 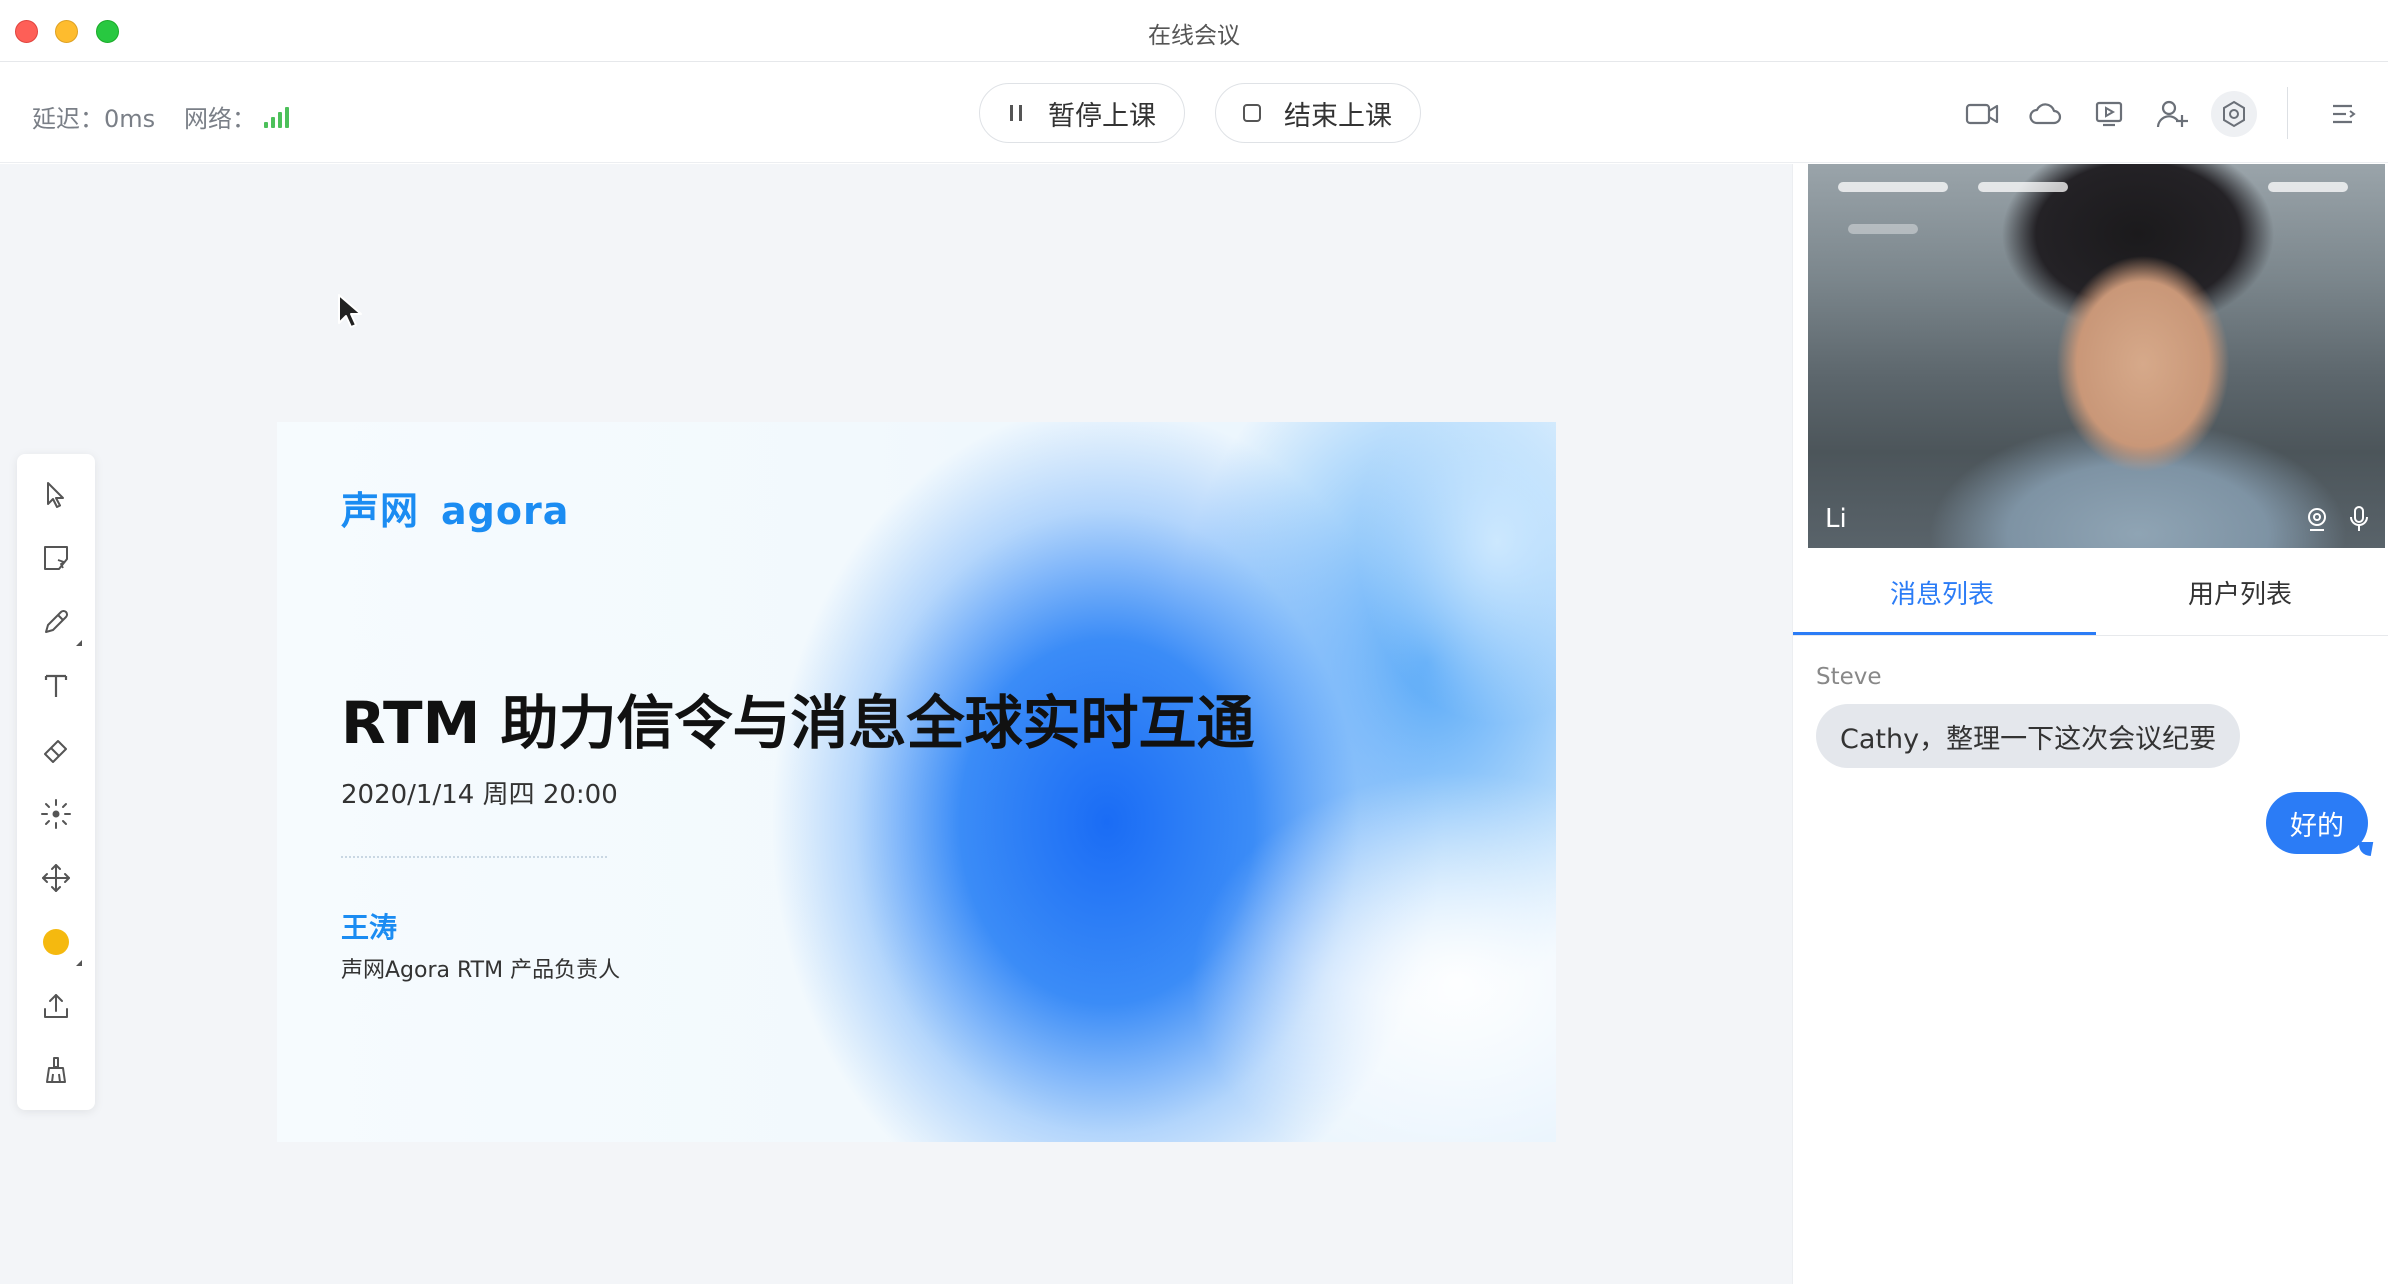 I want to click on window-title: 在线会议, so click(x=1194, y=36).